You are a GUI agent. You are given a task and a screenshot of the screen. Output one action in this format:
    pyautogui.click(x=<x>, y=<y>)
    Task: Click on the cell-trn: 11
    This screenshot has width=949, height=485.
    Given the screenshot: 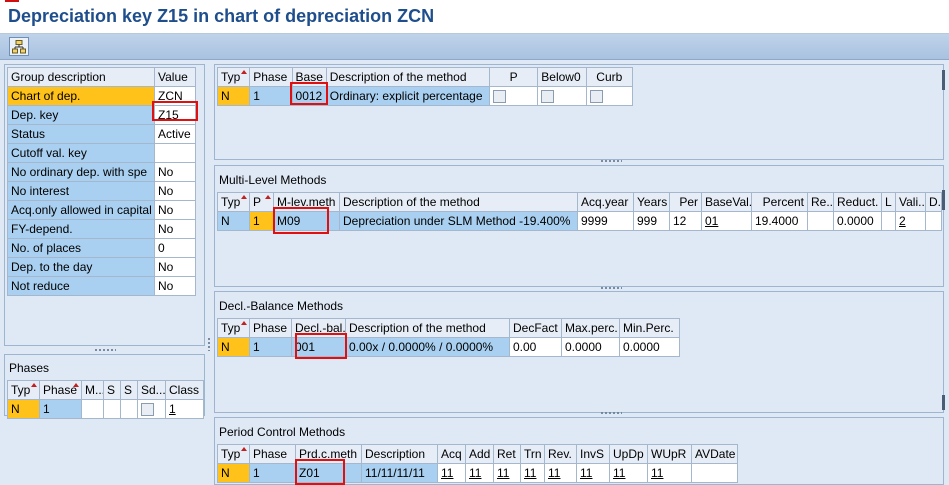 What is the action you would take?
    pyautogui.click(x=532, y=473)
    